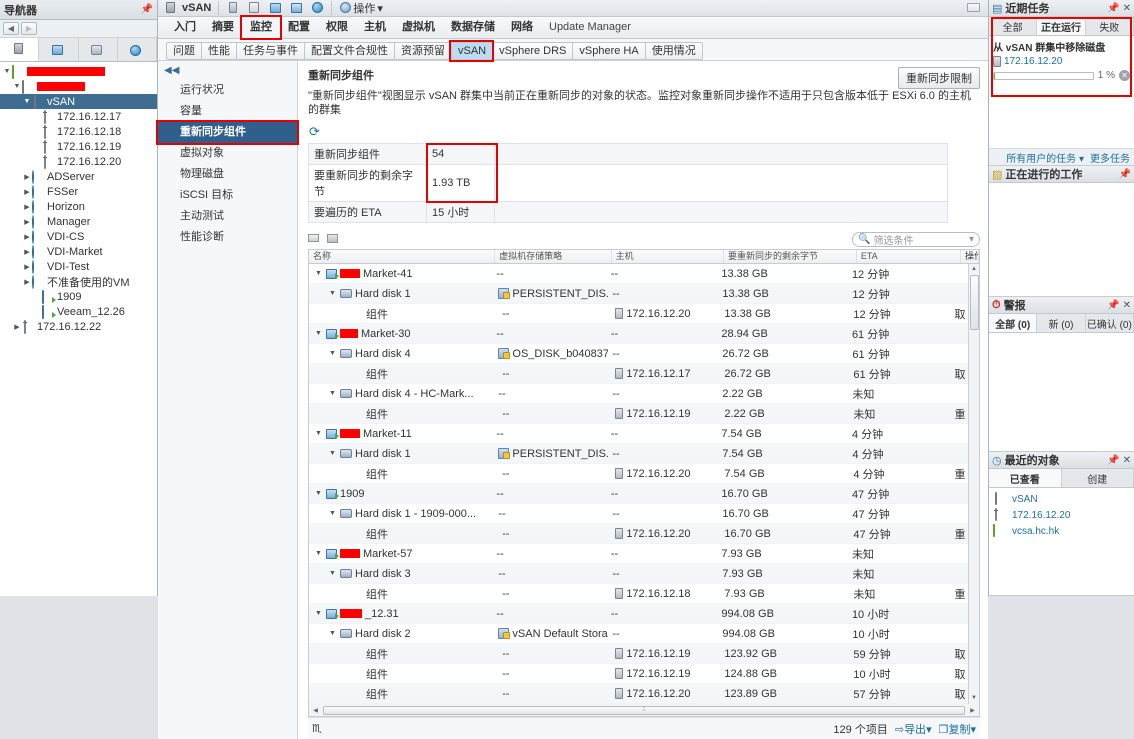  What do you see at coordinates (261, 27) in the screenshot?
I see `tab-2: 监控` at bounding box center [261, 27].